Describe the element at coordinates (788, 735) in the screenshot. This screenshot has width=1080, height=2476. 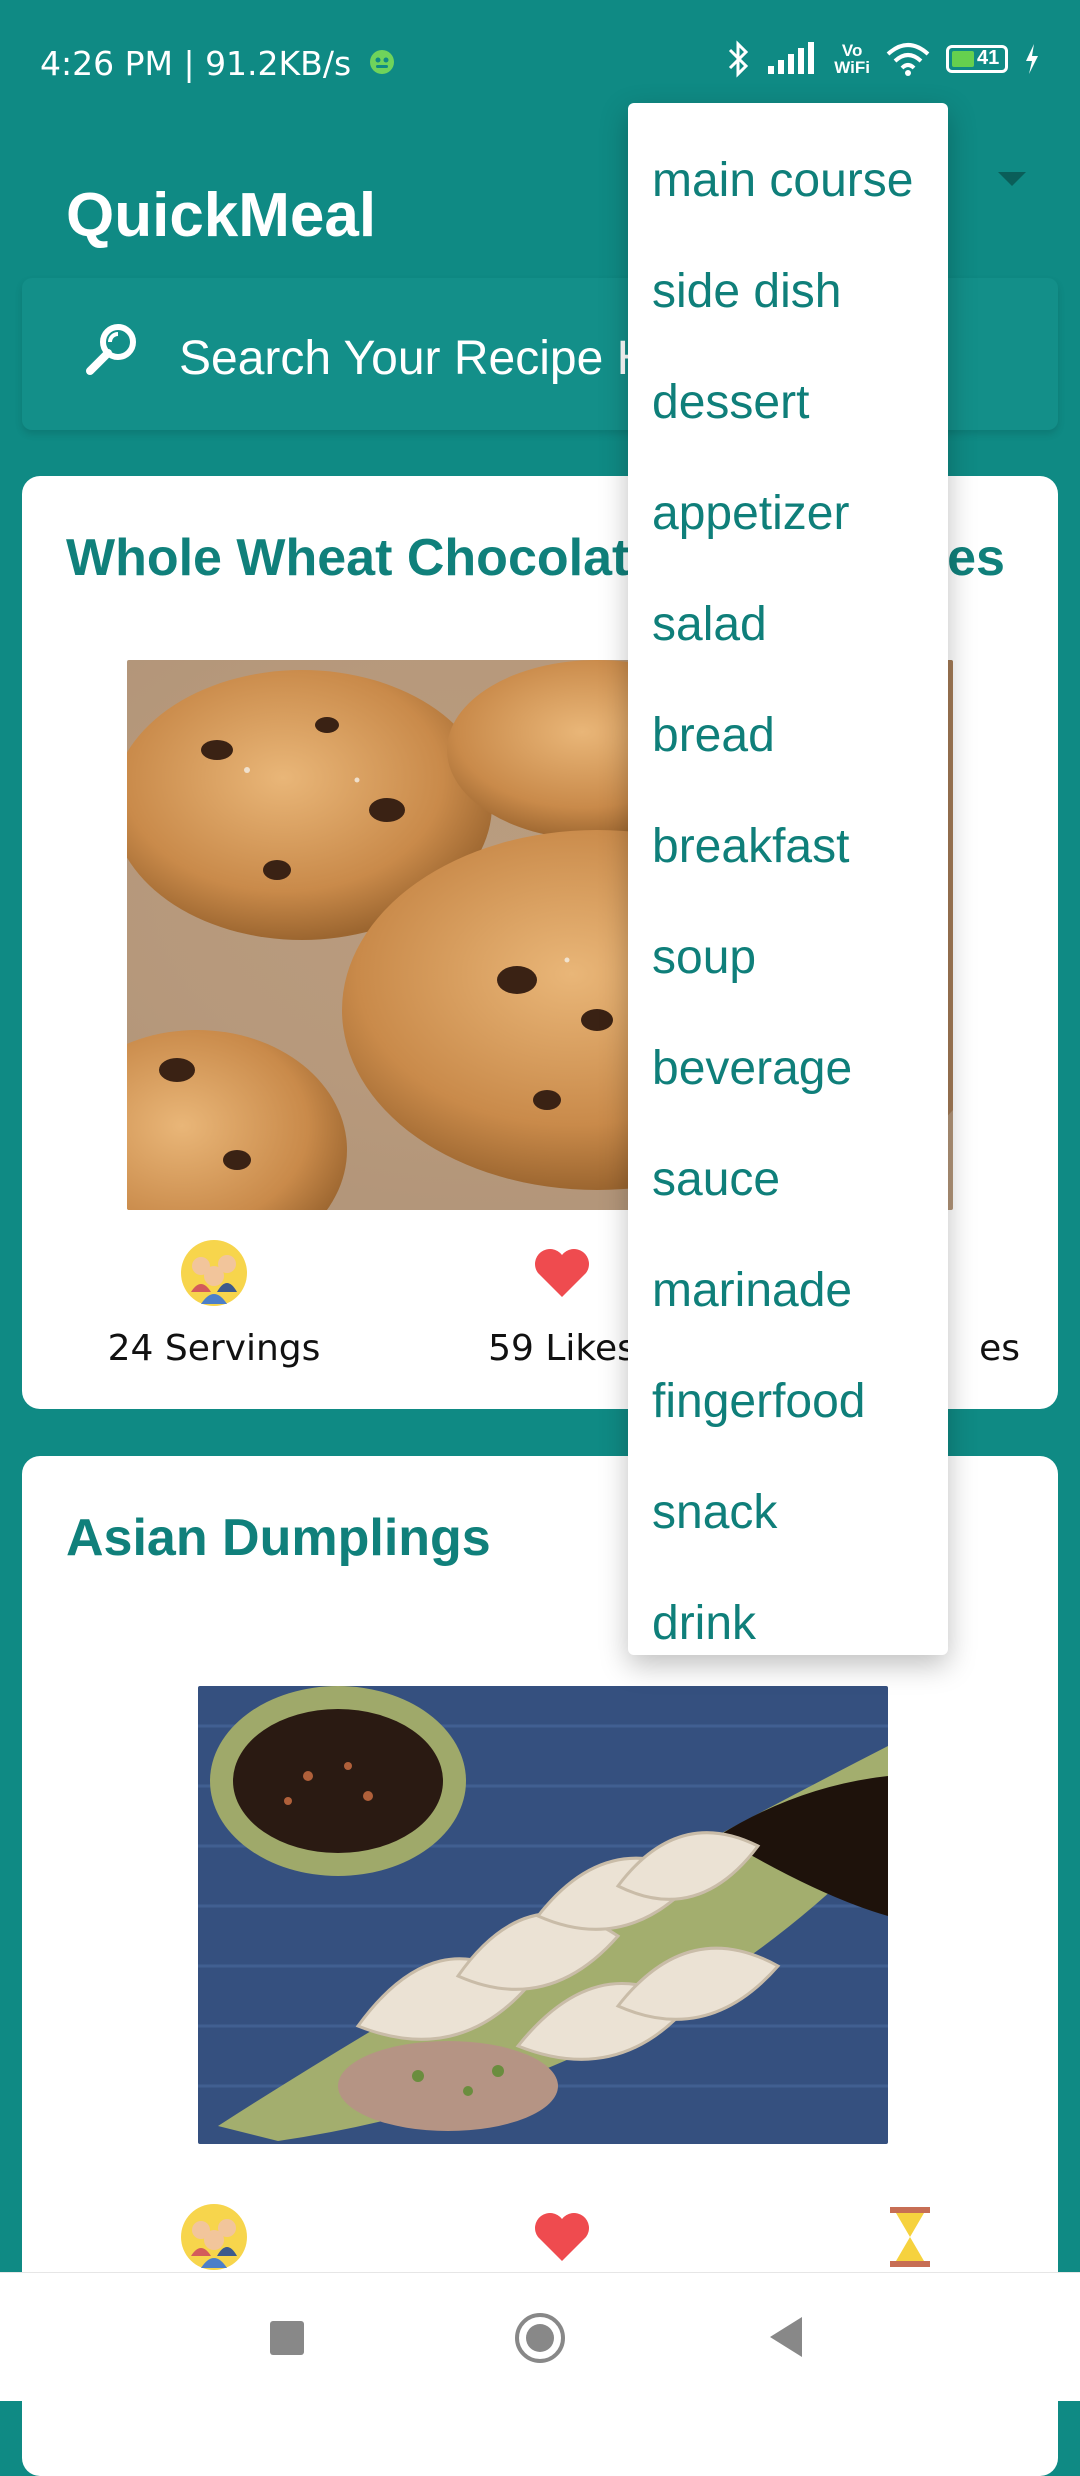
I see `menu-item-bread: bread` at that location.